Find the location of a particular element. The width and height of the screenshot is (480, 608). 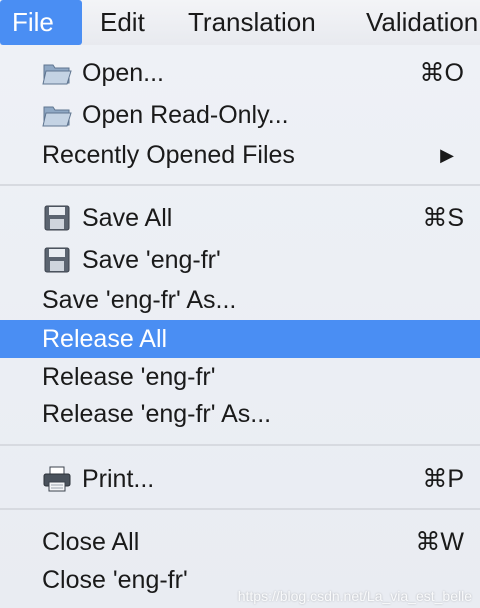

menu-item-save-eng-fr: Save 'eng-fr' is located at coordinates (240, 260).